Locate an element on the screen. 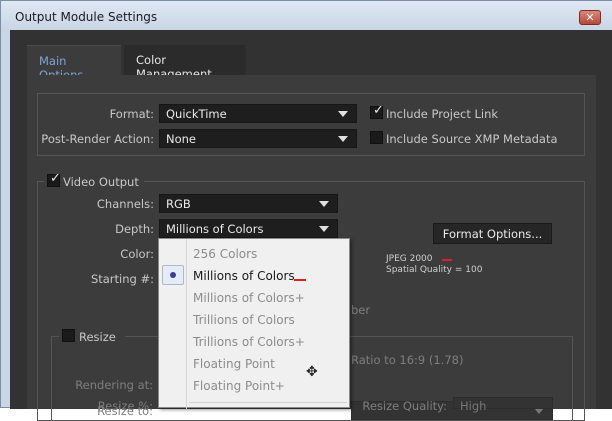 Image resolution: width=612 pixels, height=421 pixels. menu-gutter is located at coordinates (186, 324).